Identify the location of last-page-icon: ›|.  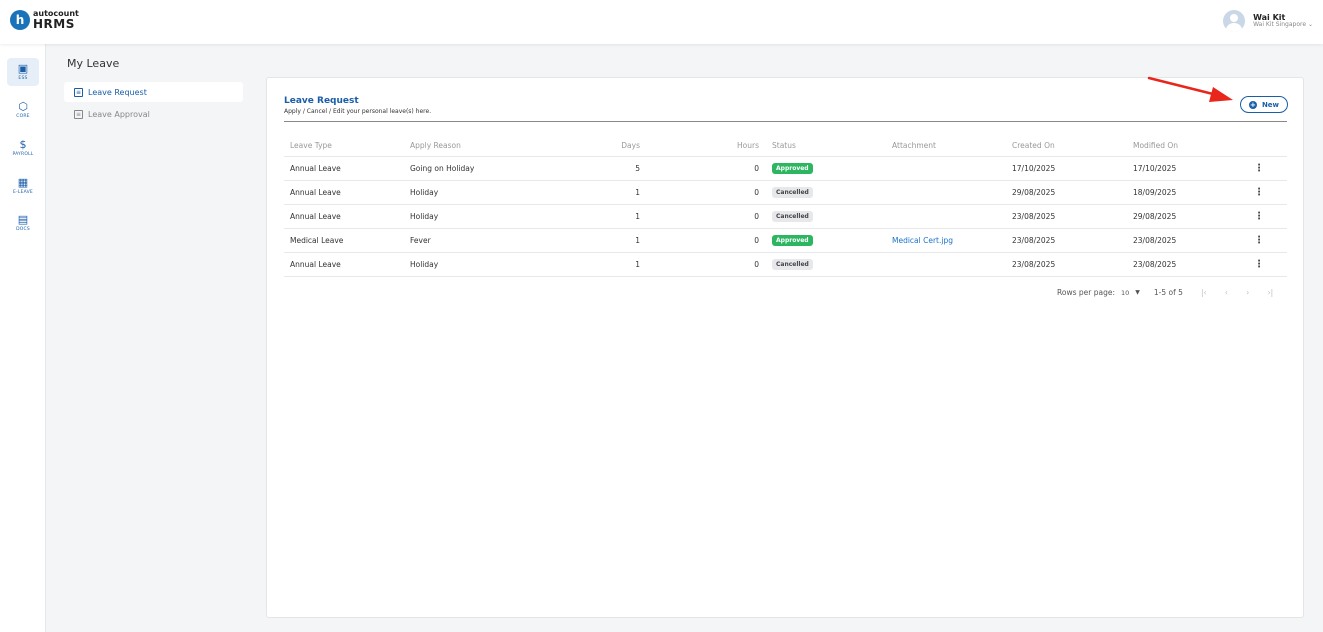
(1271, 292).